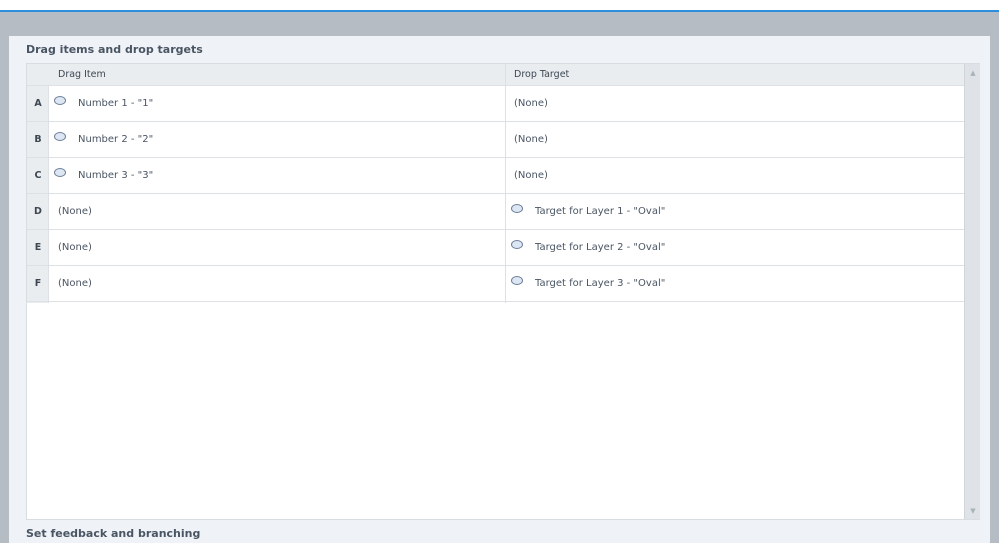 This screenshot has height=543, width=999. What do you see at coordinates (600, 247) in the screenshot?
I see `drop-target-cell-text: Target for Layer 2 - "Oval"` at bounding box center [600, 247].